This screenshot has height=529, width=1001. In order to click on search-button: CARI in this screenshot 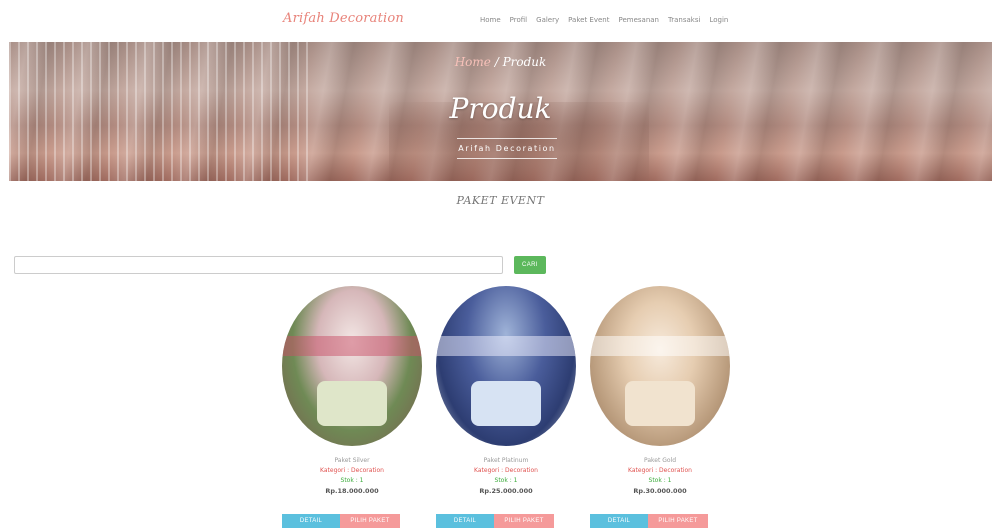, I will do `click(530, 265)`.